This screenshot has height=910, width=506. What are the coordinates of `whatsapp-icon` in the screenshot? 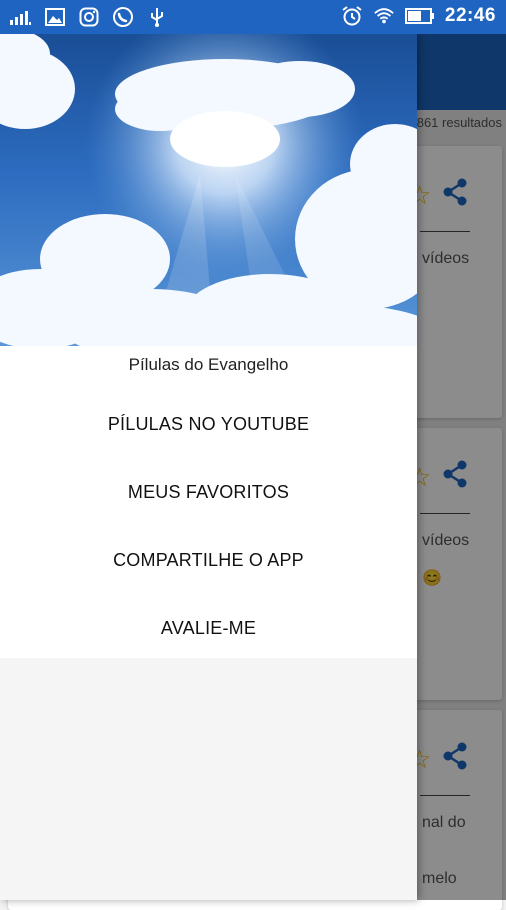 It's located at (123, 17).